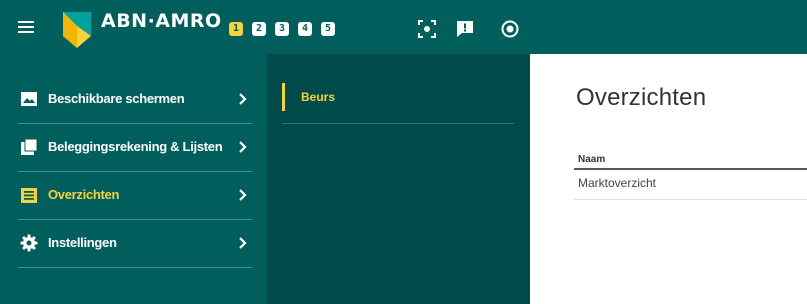 The image size is (807, 304). What do you see at coordinates (465, 29) in the screenshot?
I see `feedback-icon` at bounding box center [465, 29].